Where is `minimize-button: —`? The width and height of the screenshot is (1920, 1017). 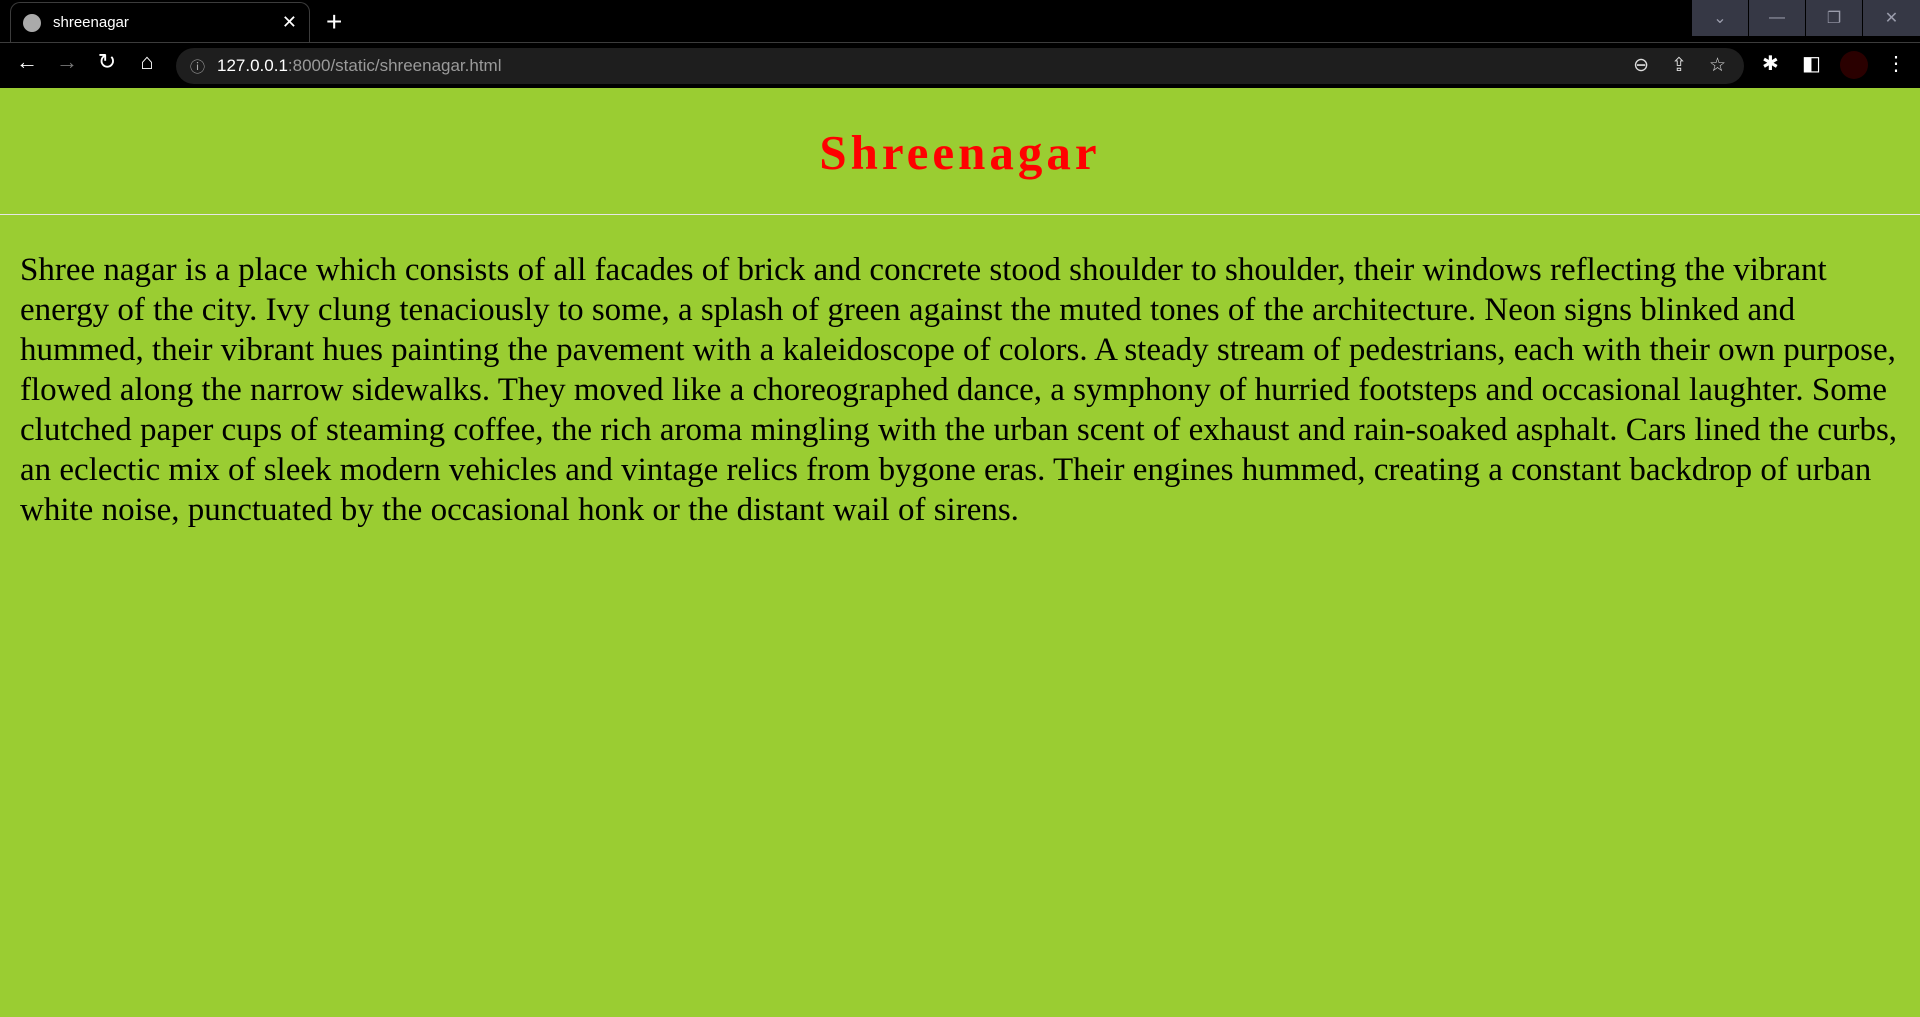
minimize-button: — is located at coordinates (1777, 18).